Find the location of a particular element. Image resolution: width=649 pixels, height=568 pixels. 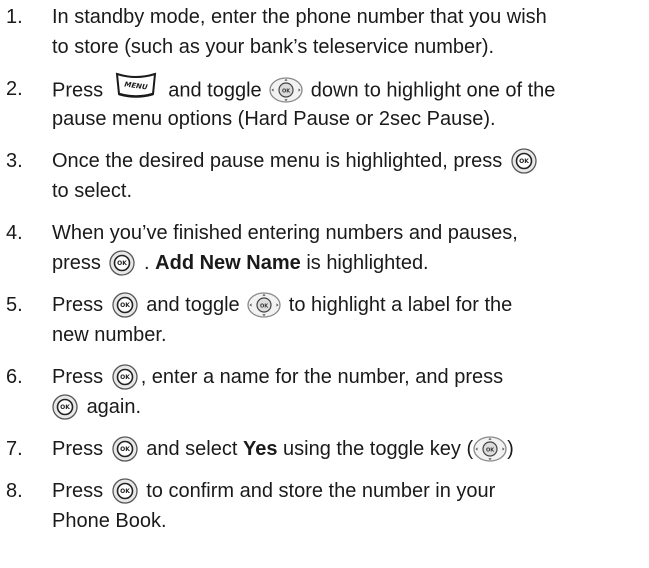

step-number: 7. is located at coordinates (14, 449).